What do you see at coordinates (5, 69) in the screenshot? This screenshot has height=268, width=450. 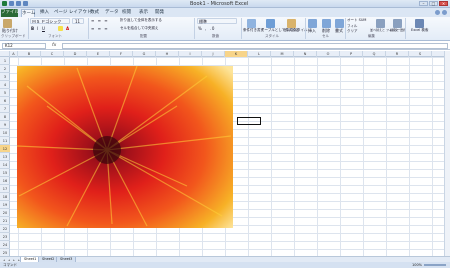 I see `row-header: 2` at bounding box center [5, 69].